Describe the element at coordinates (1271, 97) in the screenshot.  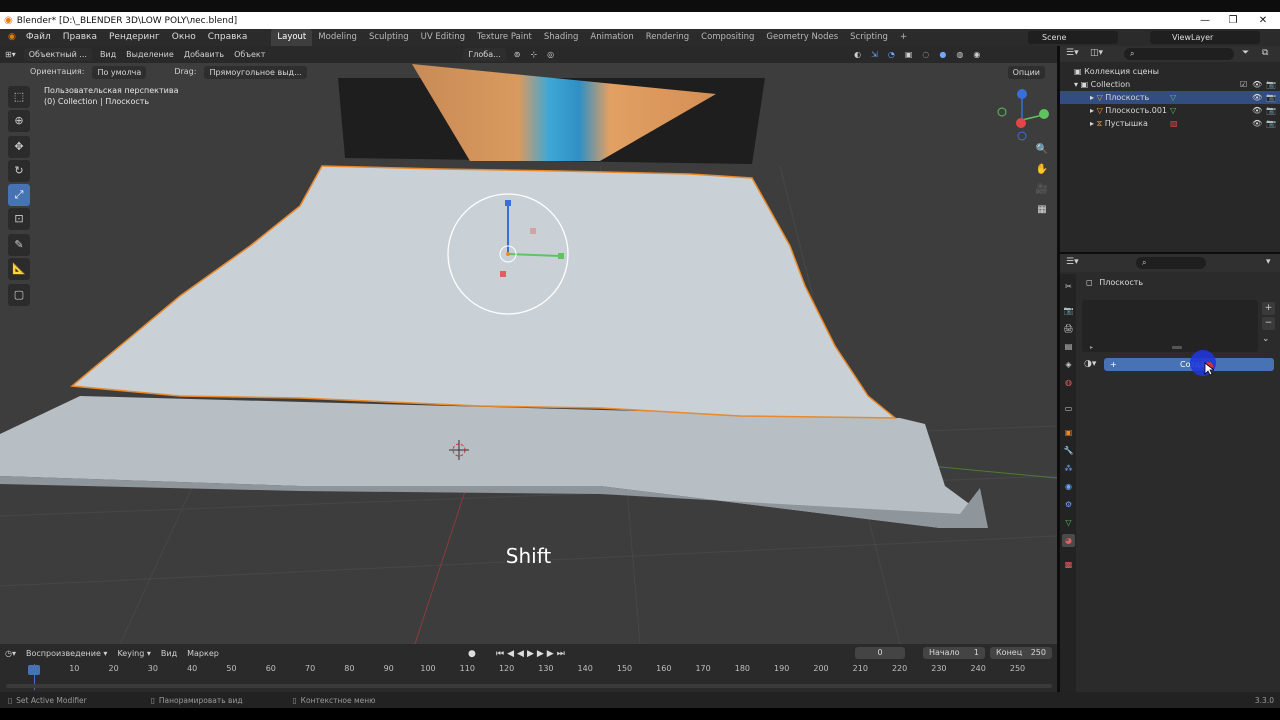
I see `plane-camera-icon: 📷` at that location.